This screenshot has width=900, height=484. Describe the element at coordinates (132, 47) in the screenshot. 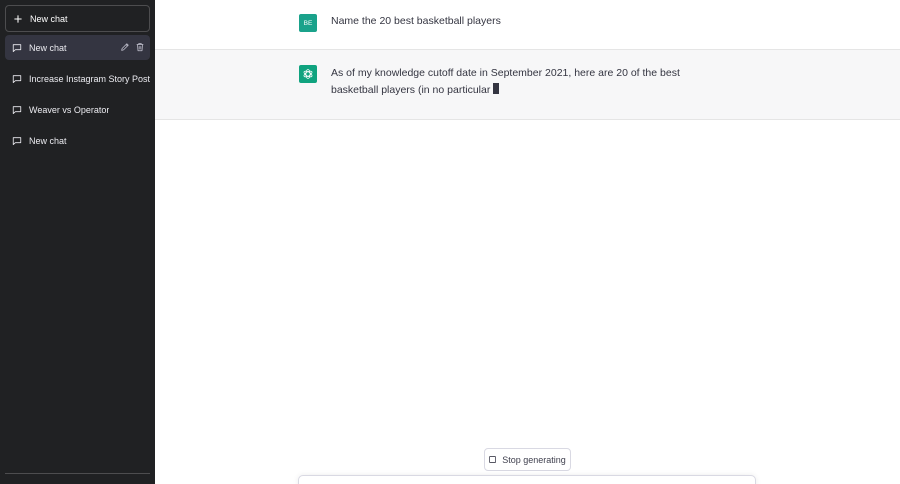

I see `item-actions` at that location.